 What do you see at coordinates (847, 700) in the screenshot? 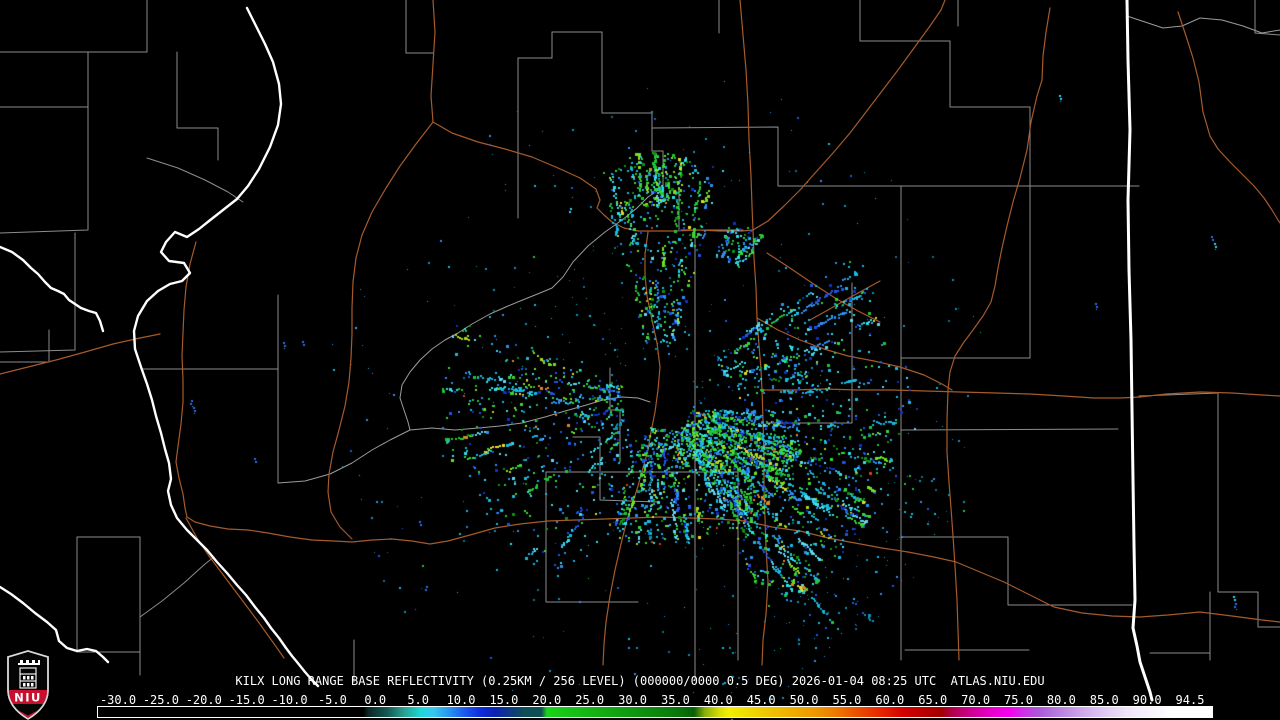
I see `scale-label: 55.0` at bounding box center [847, 700].